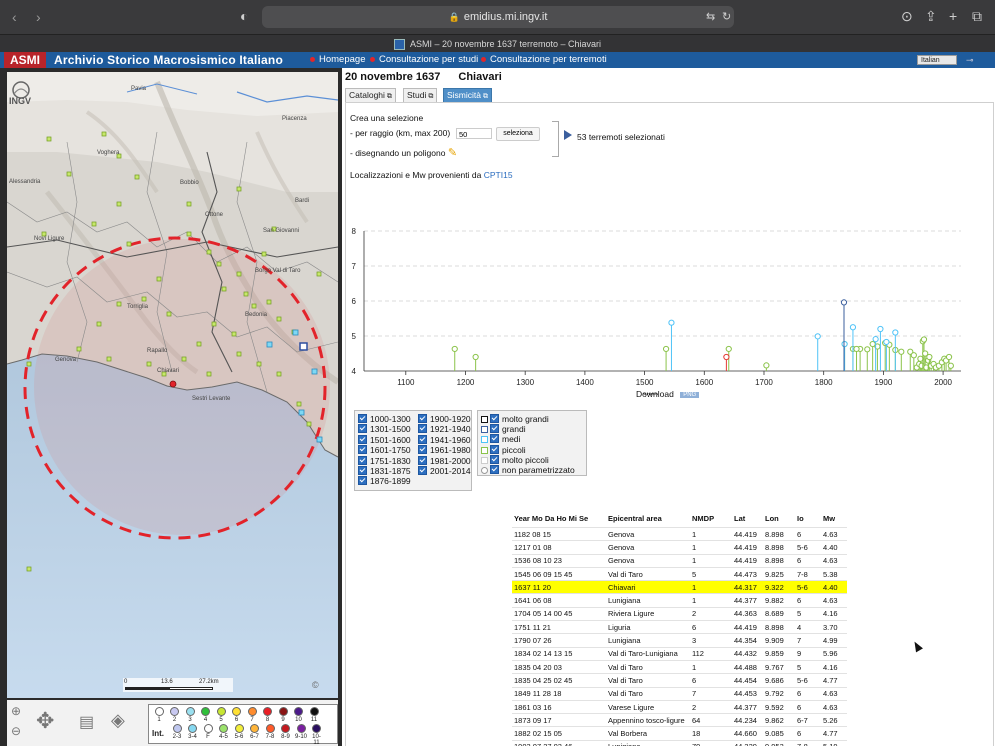  What do you see at coordinates (384, 481) in the screenshot?
I see `period-checkbox: 1876-1899` at bounding box center [384, 481].